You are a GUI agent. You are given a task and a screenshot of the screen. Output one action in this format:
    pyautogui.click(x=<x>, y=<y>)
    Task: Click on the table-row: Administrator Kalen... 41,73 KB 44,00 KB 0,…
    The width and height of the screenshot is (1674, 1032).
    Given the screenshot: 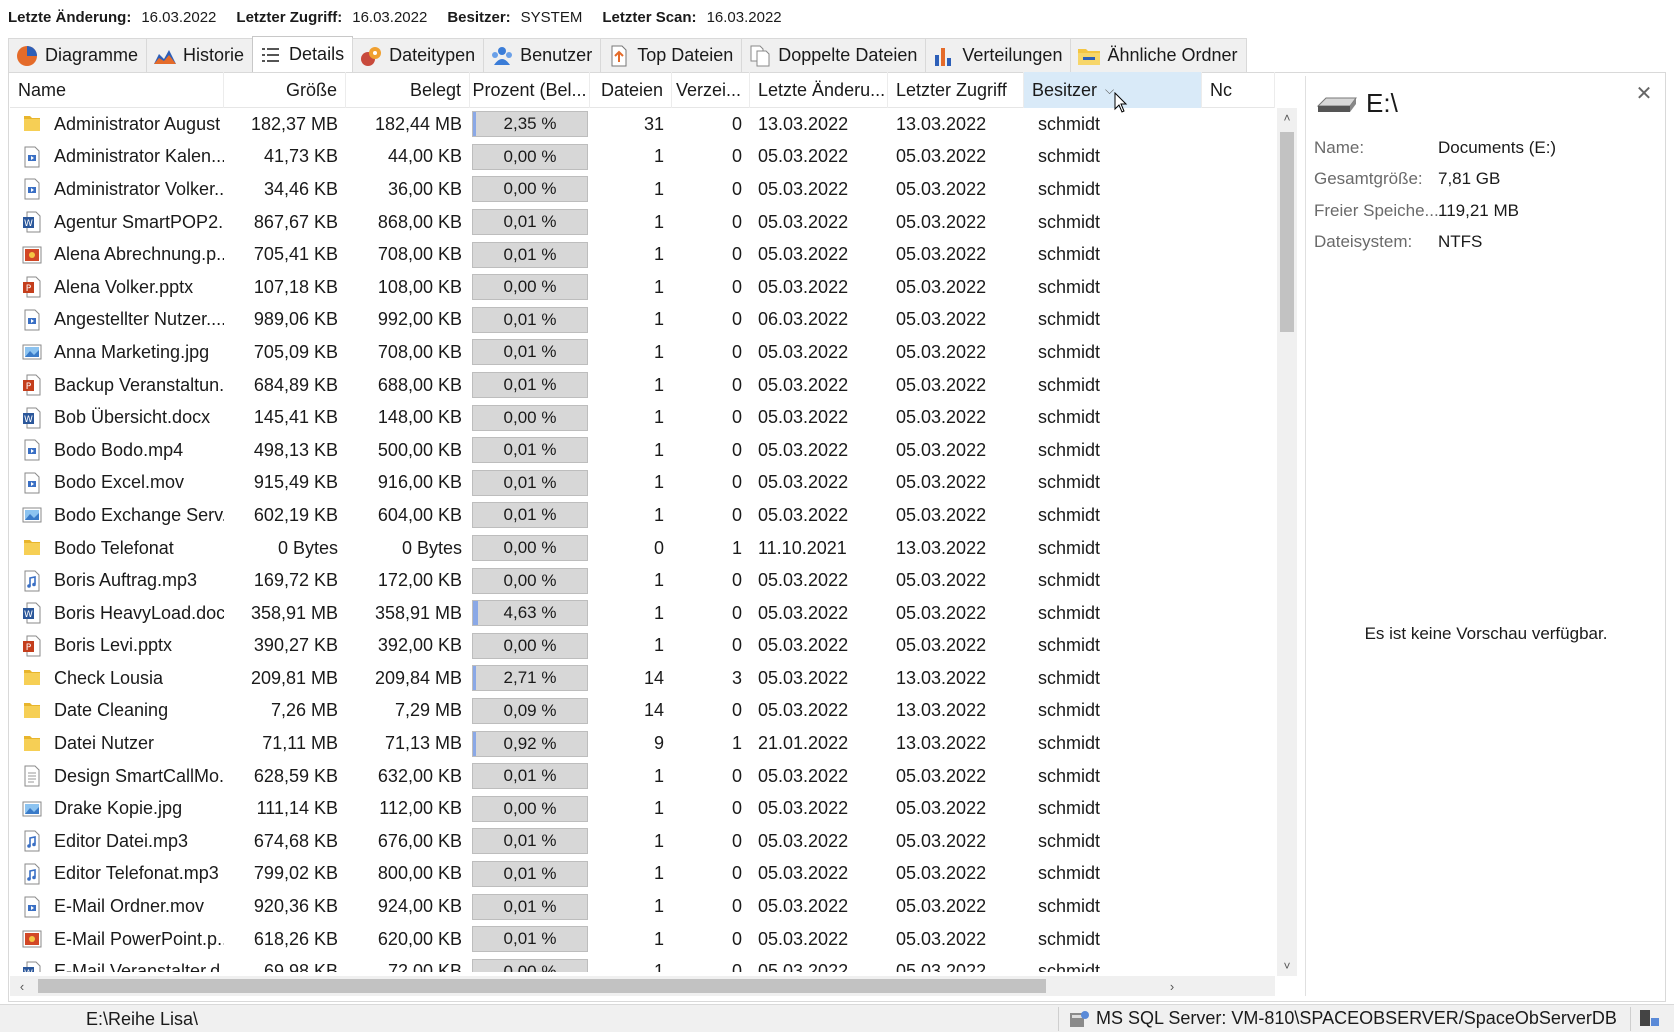 What is the action you would take?
    pyautogui.click(x=642, y=157)
    